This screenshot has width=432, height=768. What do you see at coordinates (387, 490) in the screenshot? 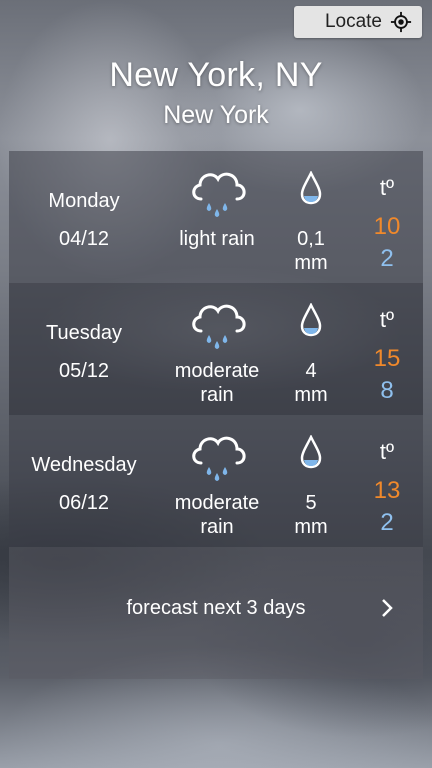
I see `temp-max: 13` at bounding box center [387, 490].